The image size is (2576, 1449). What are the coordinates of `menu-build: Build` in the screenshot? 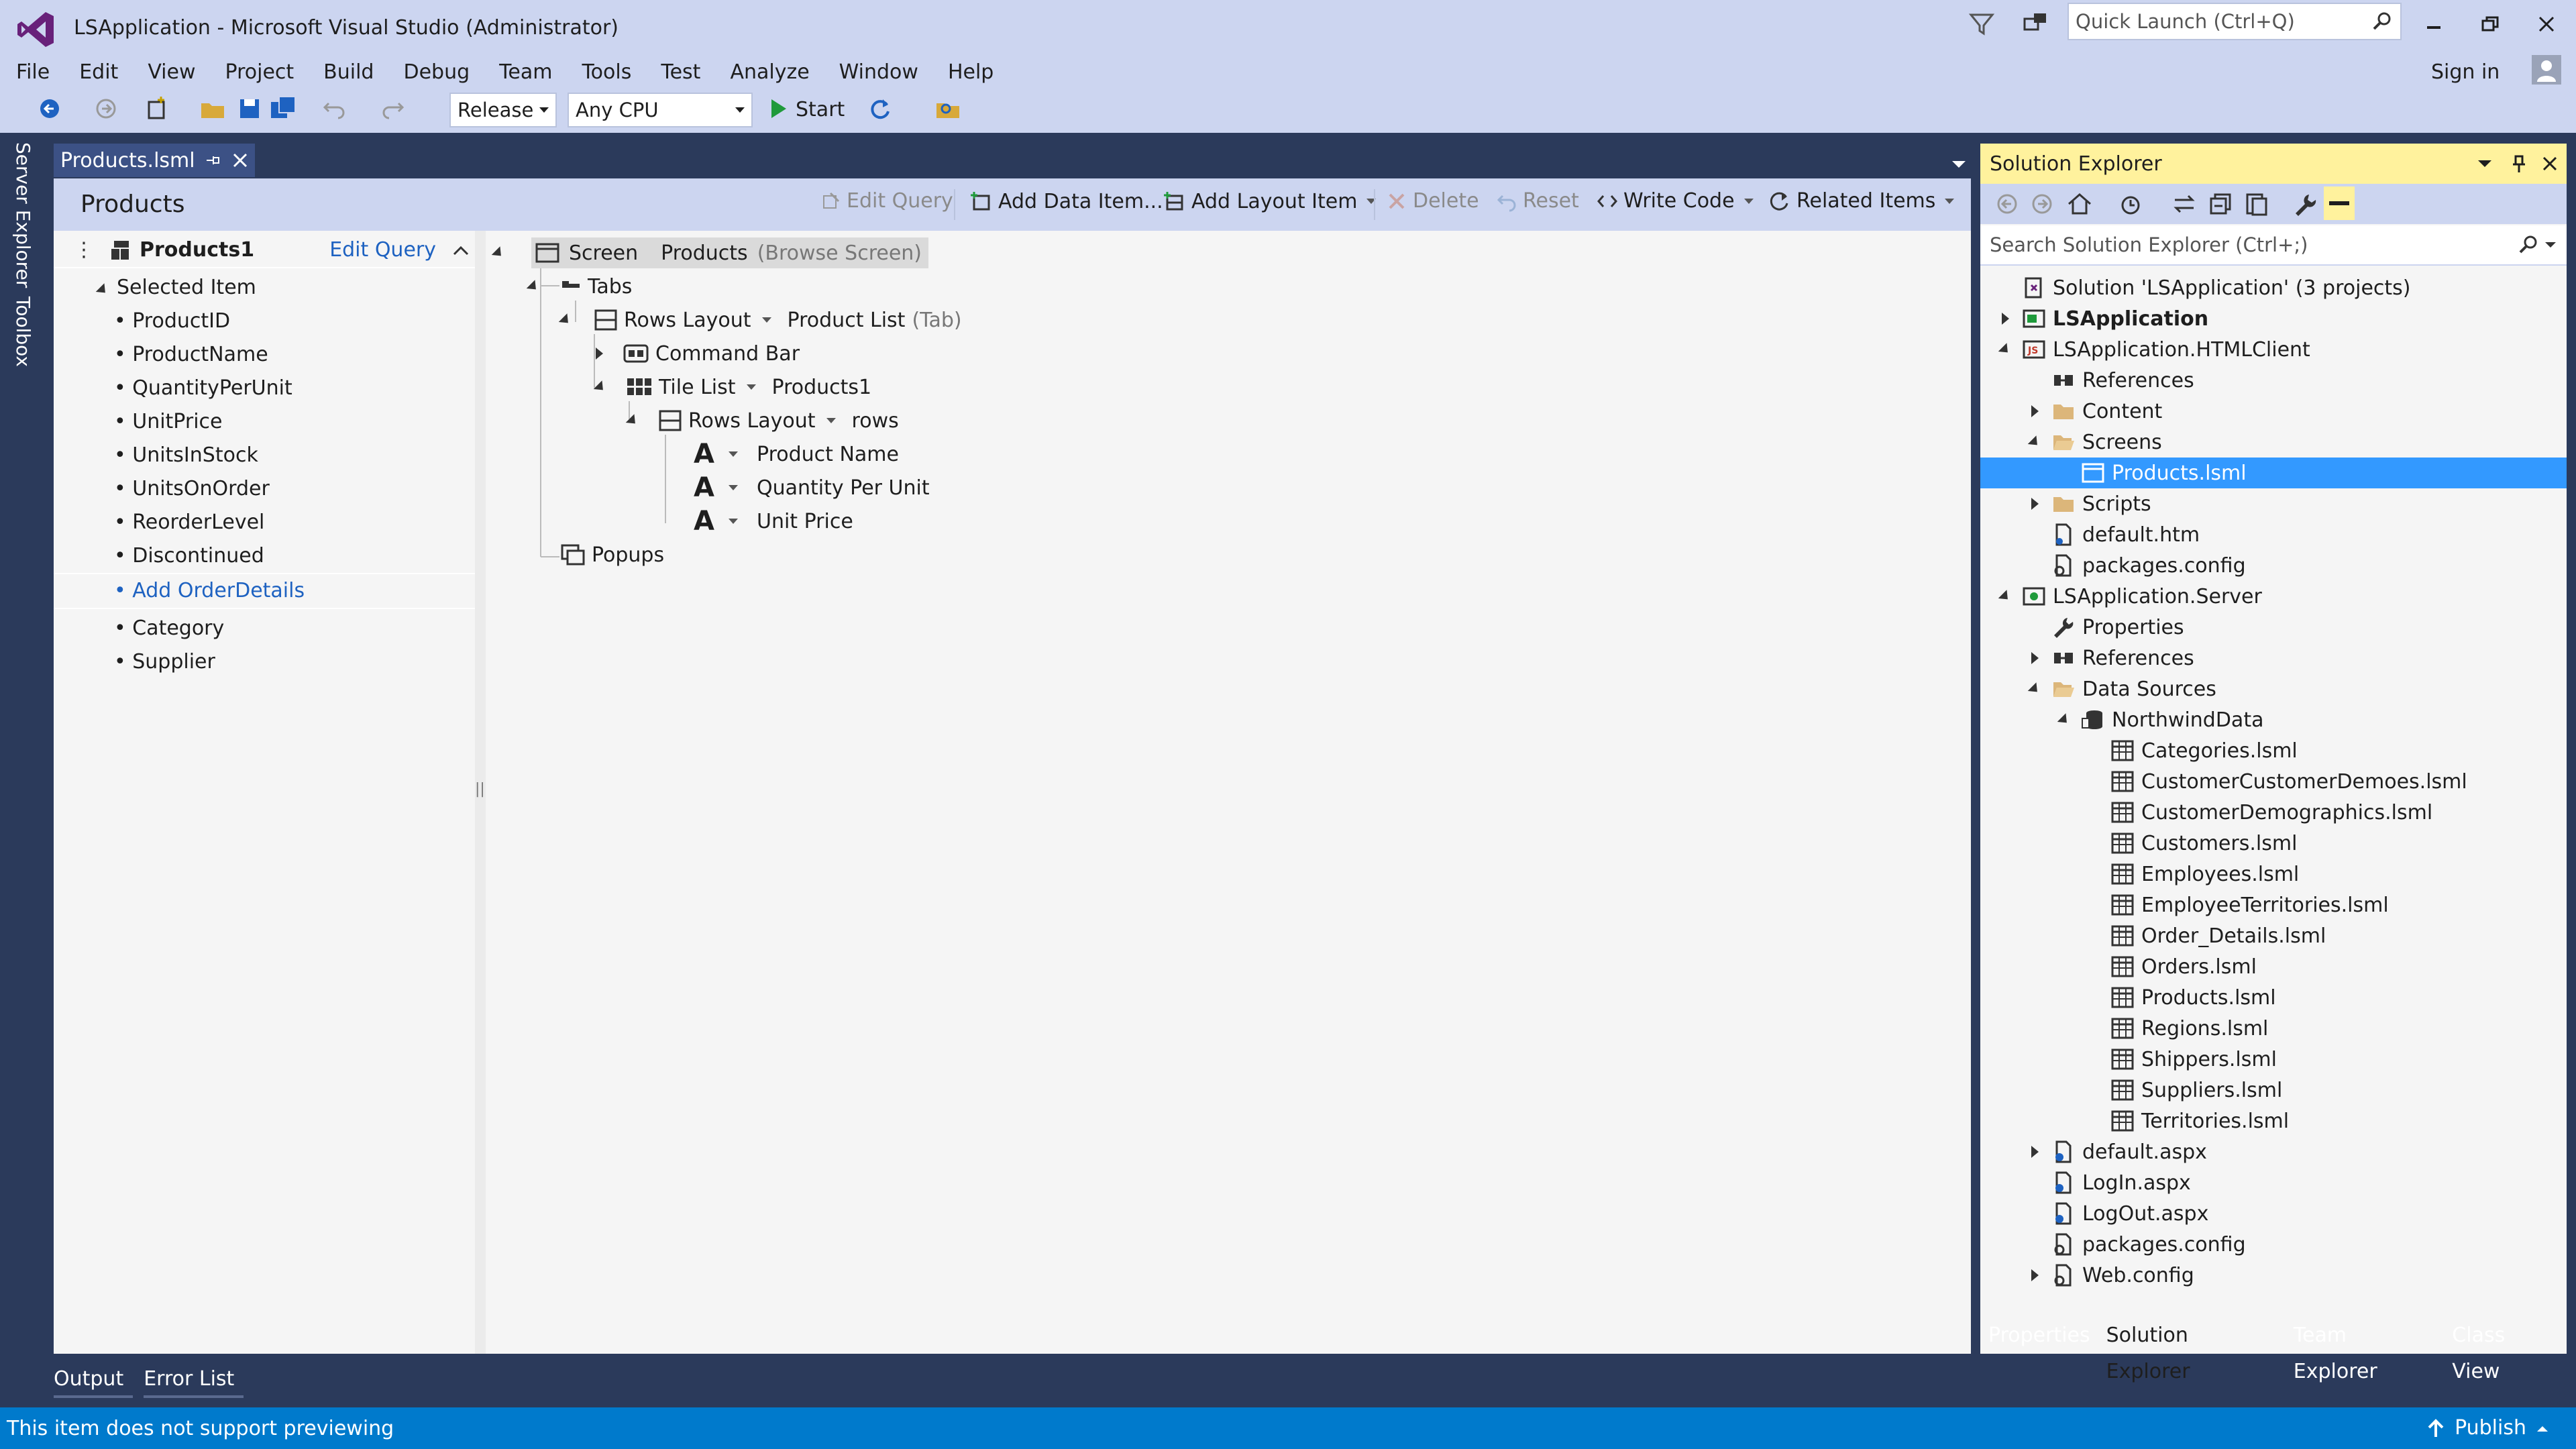 It's located at (348, 72).